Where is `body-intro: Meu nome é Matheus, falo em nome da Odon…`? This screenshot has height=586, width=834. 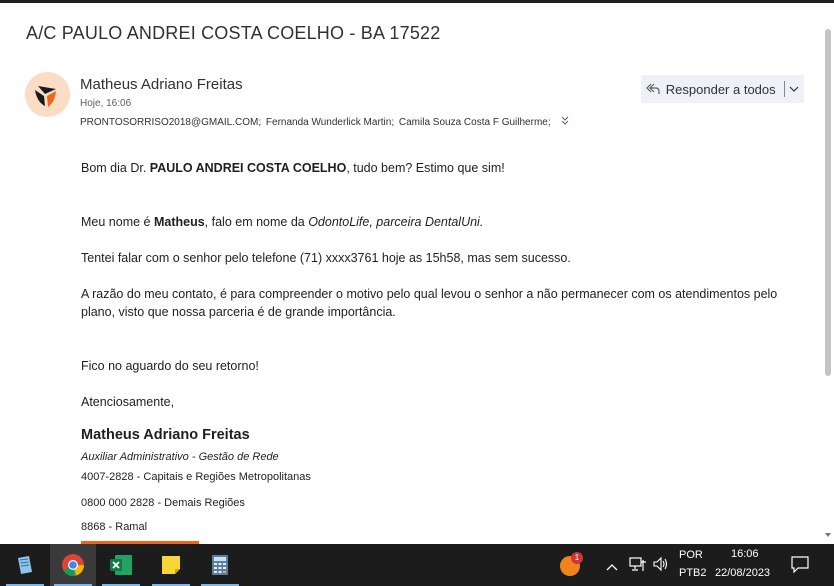 body-intro: Meu nome é Matheus, falo em nome da Odon… is located at coordinates (282, 222).